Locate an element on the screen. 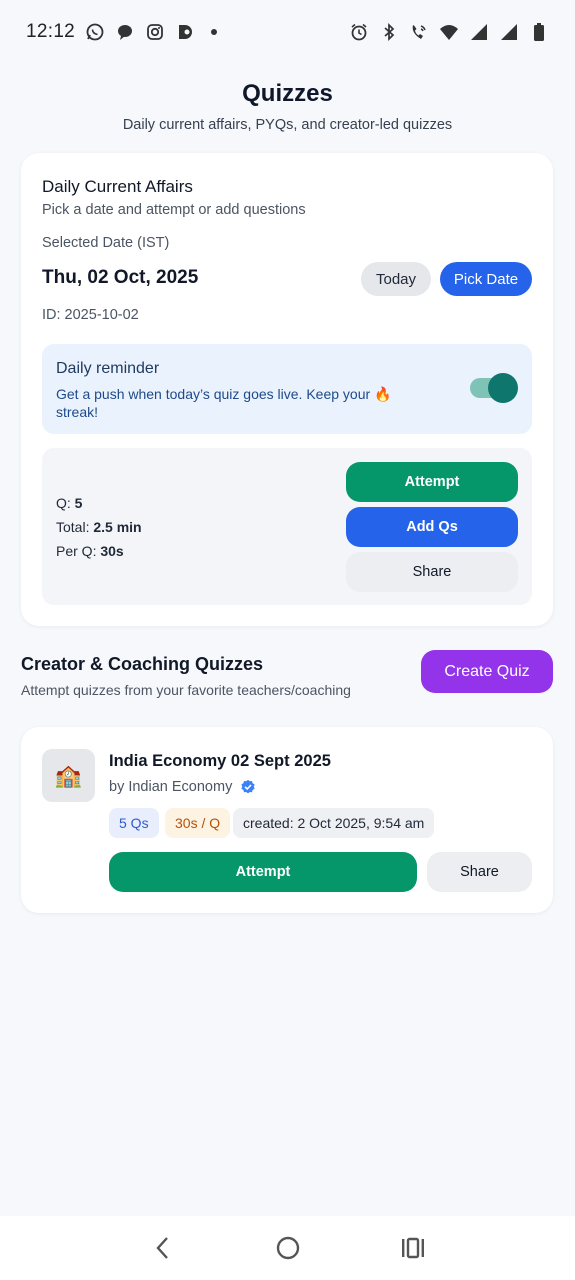  quiz-author-name: by Indian Economy is located at coordinates (171, 787).